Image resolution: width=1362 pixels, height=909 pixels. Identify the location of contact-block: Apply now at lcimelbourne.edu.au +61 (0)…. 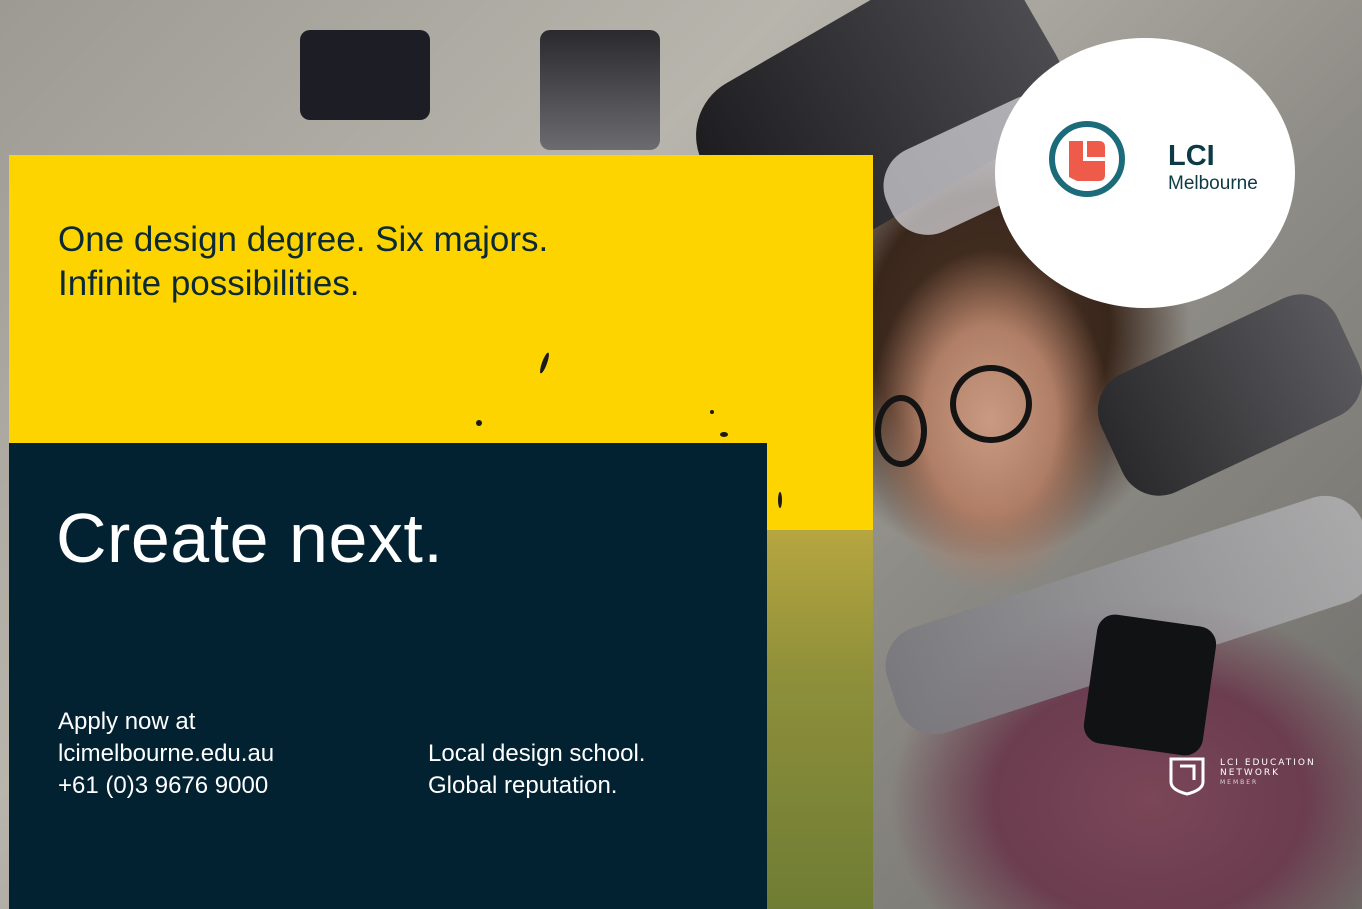
(166, 754).